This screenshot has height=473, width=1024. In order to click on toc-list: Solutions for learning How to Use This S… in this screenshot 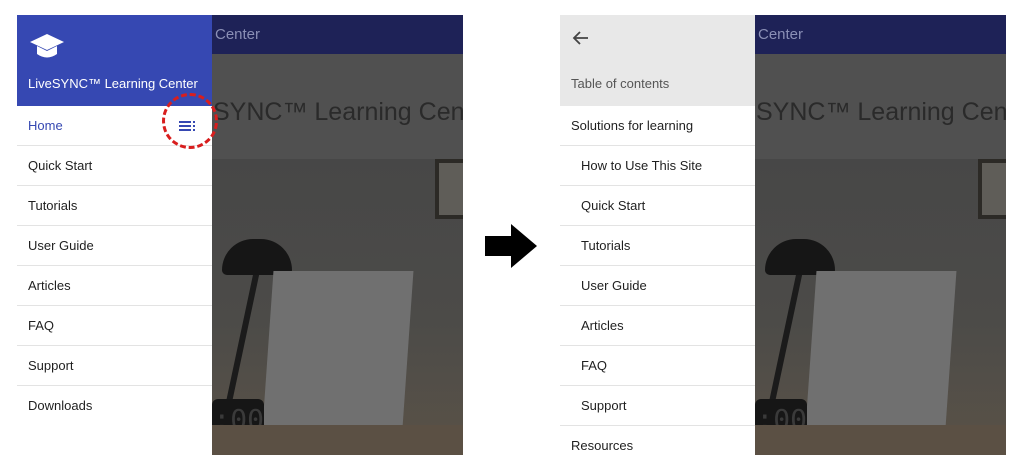, I will do `click(657, 280)`.